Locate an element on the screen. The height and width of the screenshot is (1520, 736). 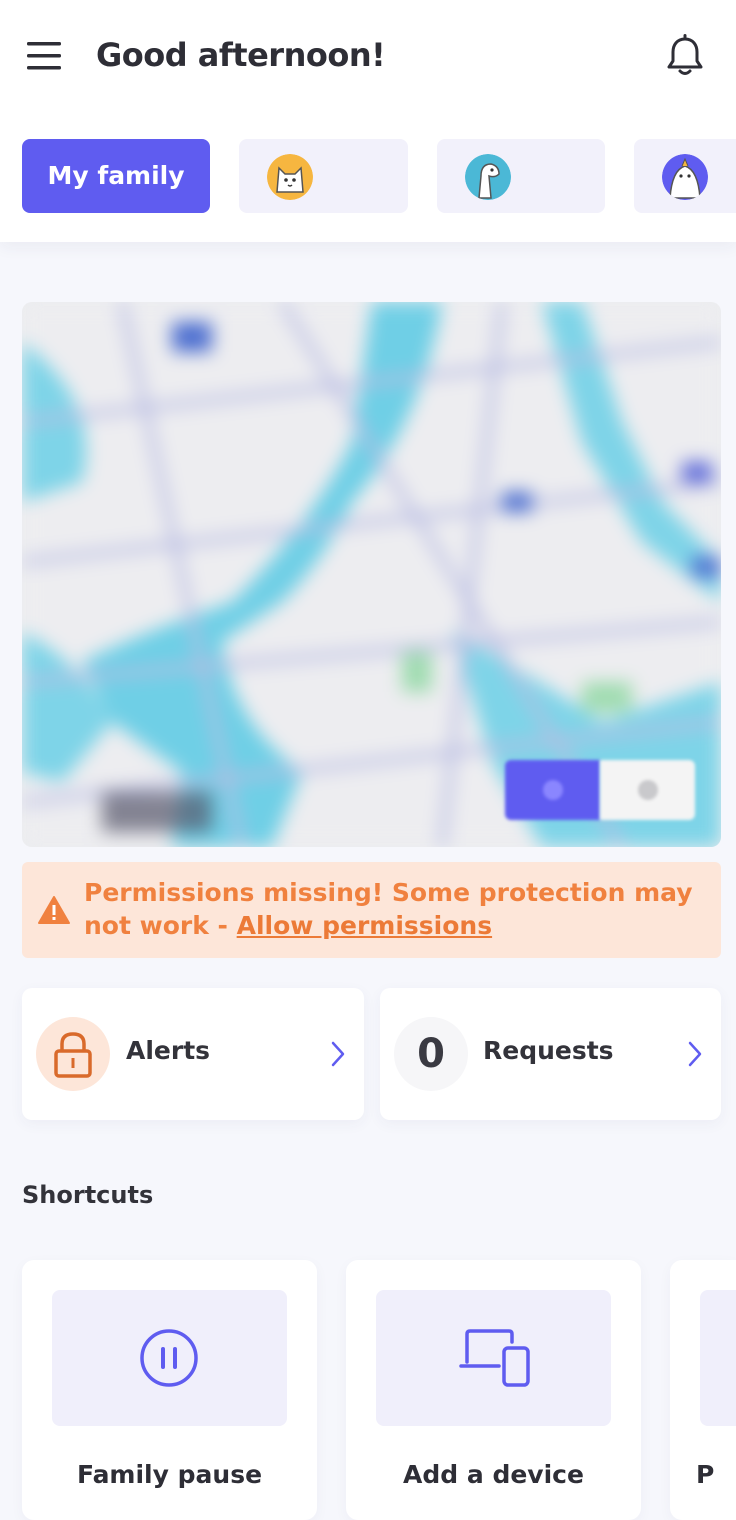
requests-card: 0 Requests is located at coordinates (550, 1054).